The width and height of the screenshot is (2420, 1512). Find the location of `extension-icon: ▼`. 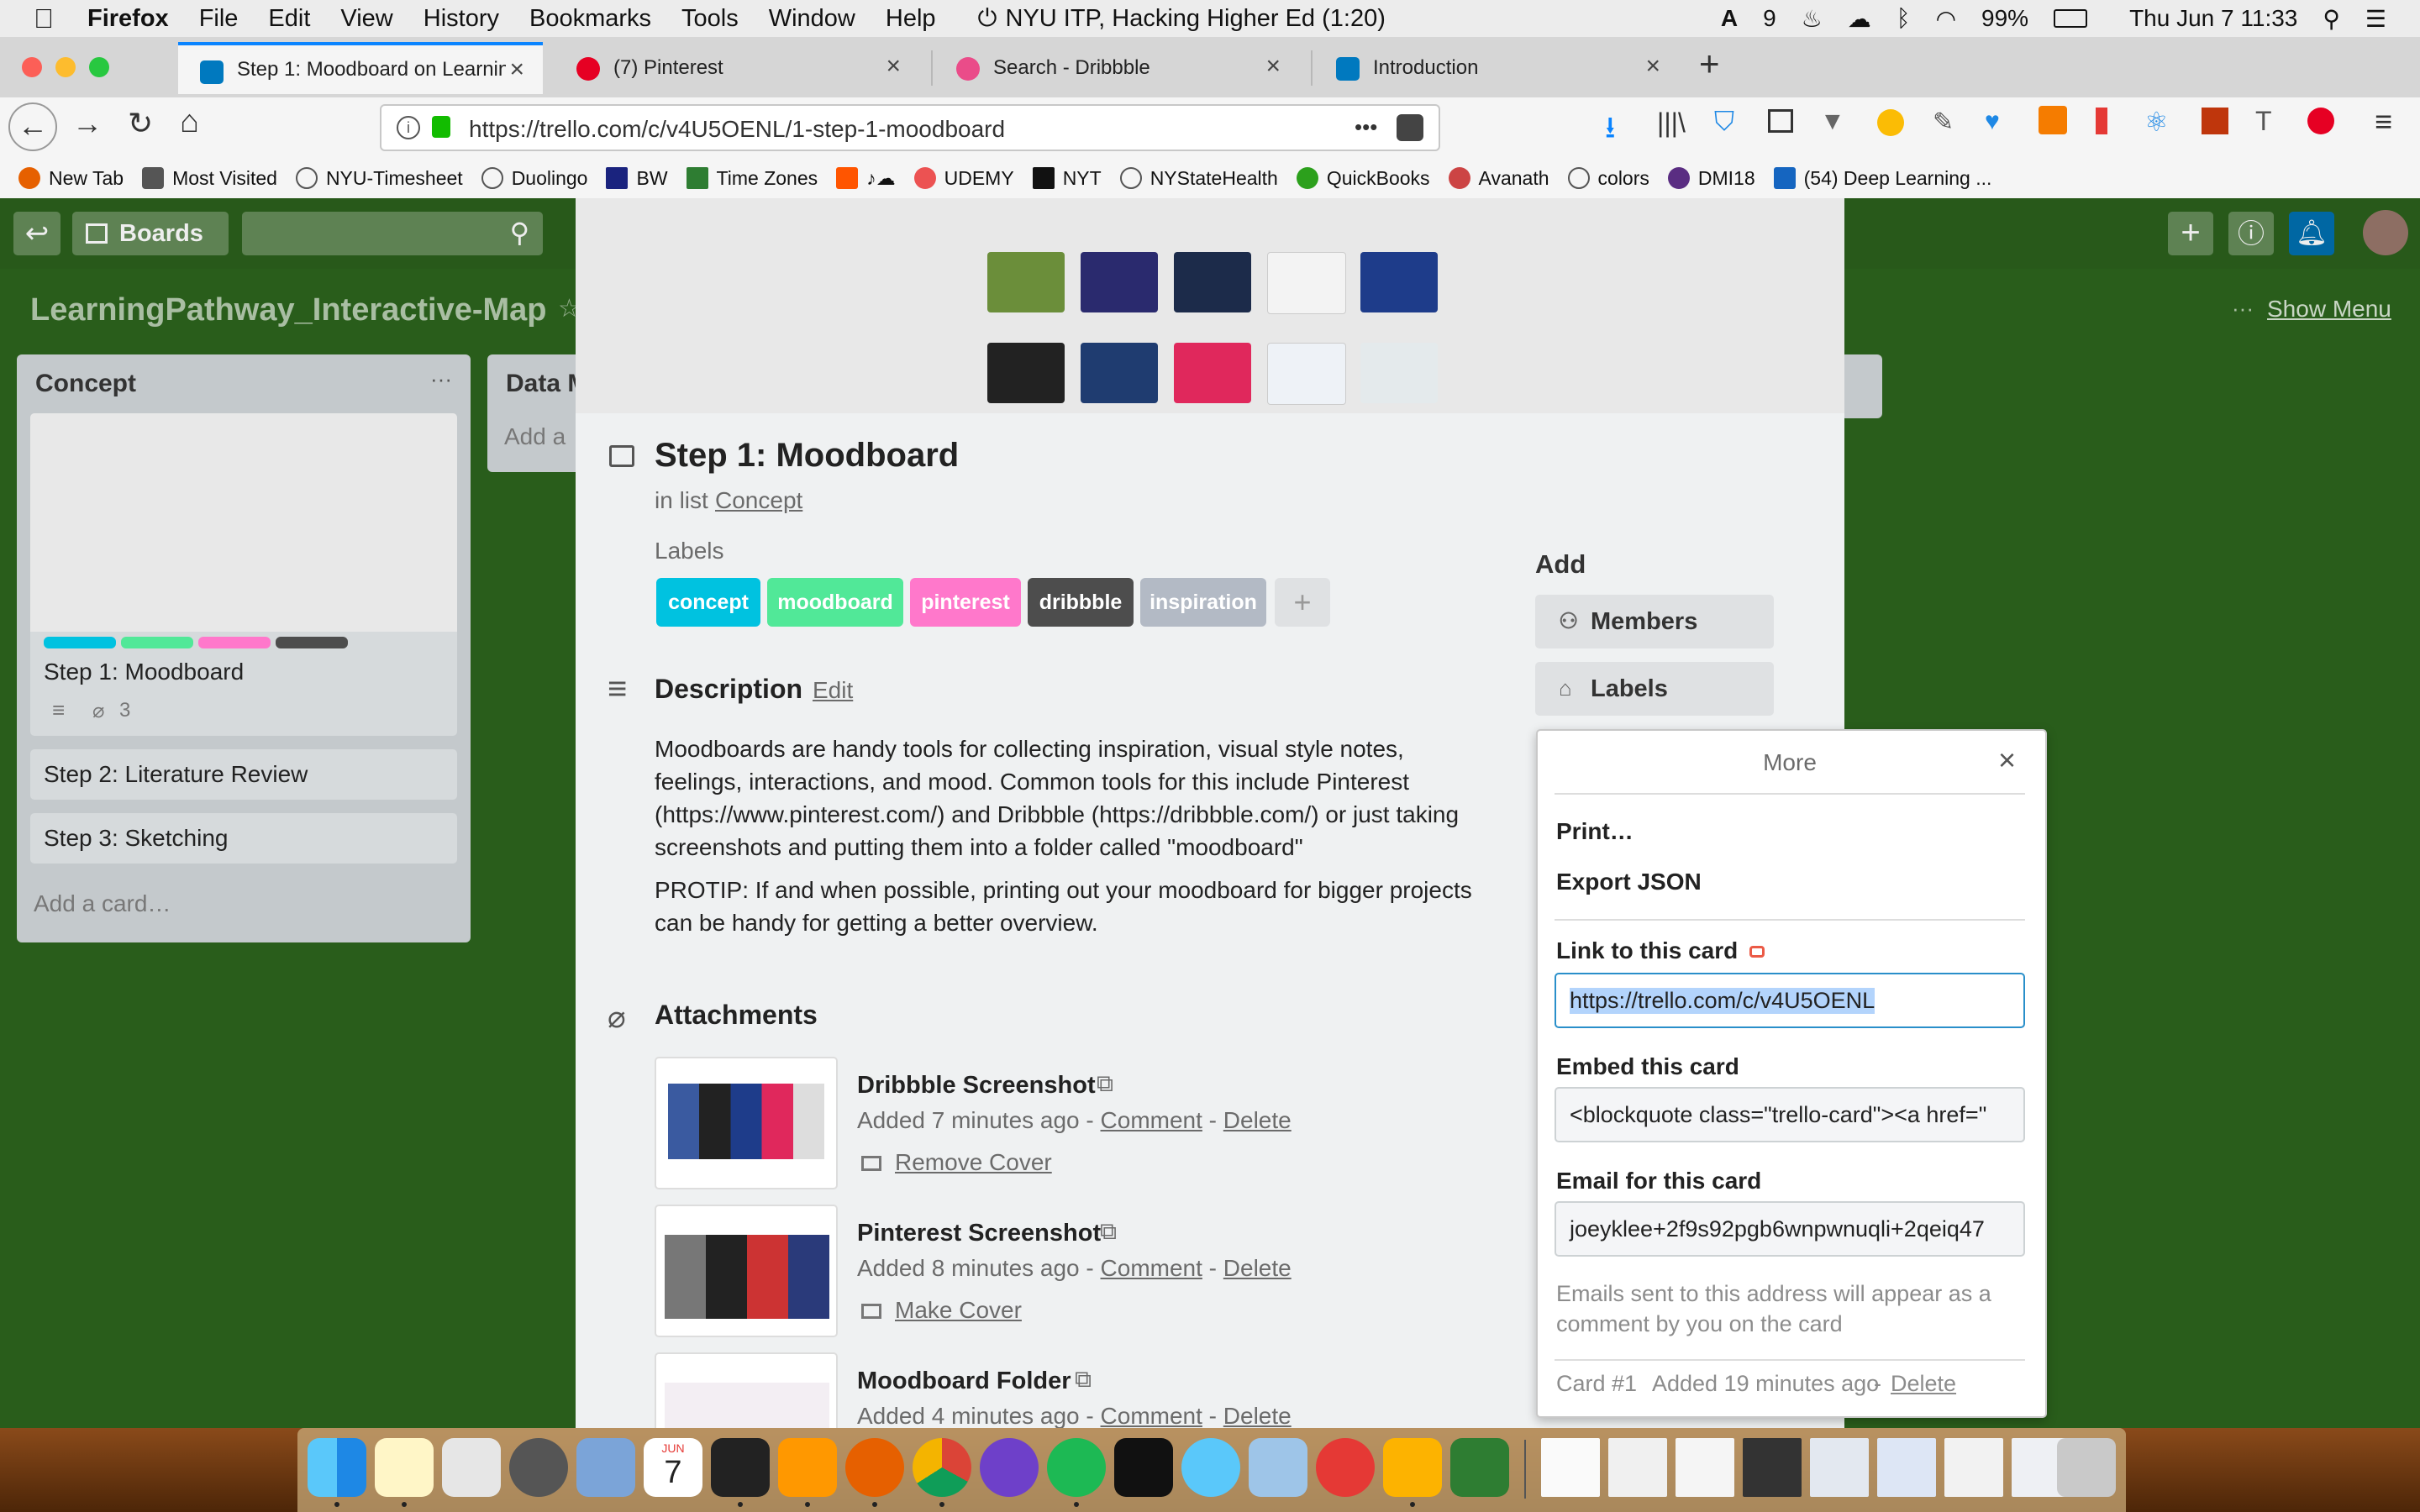

extension-icon: ▼ is located at coordinates (1832, 122).